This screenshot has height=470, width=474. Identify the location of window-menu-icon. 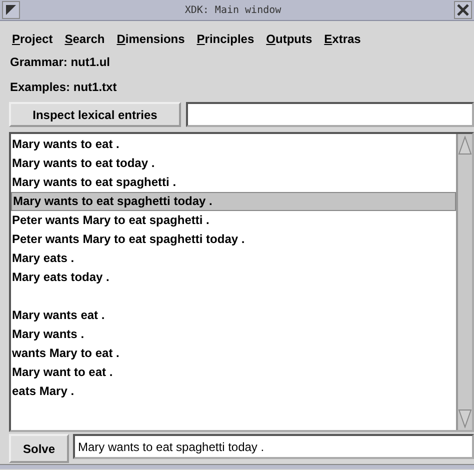
(11, 10).